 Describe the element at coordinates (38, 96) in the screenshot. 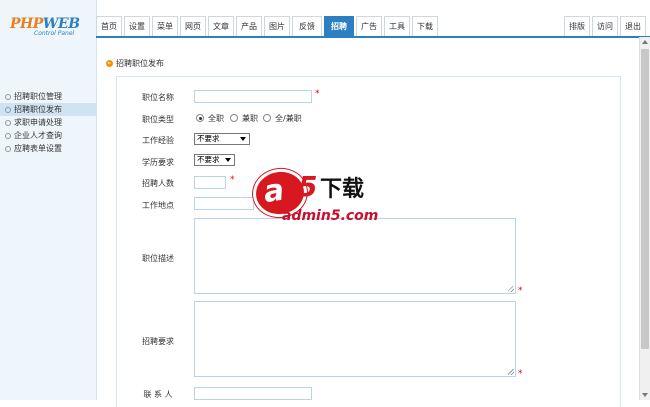

I see `sidebar-item-label: 招聘职位管理` at that location.